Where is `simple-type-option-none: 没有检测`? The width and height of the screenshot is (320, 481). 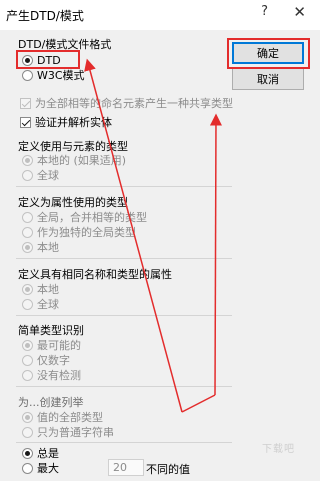 simple-type-option-none: 没有检测 is located at coordinates (51, 375).